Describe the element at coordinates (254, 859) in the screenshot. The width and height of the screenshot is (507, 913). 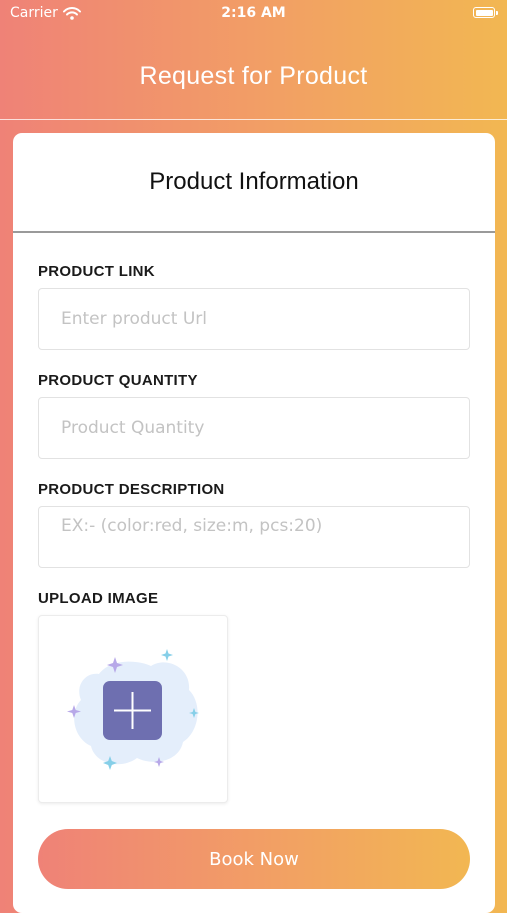
I see `book-now-button: Book Now` at that location.